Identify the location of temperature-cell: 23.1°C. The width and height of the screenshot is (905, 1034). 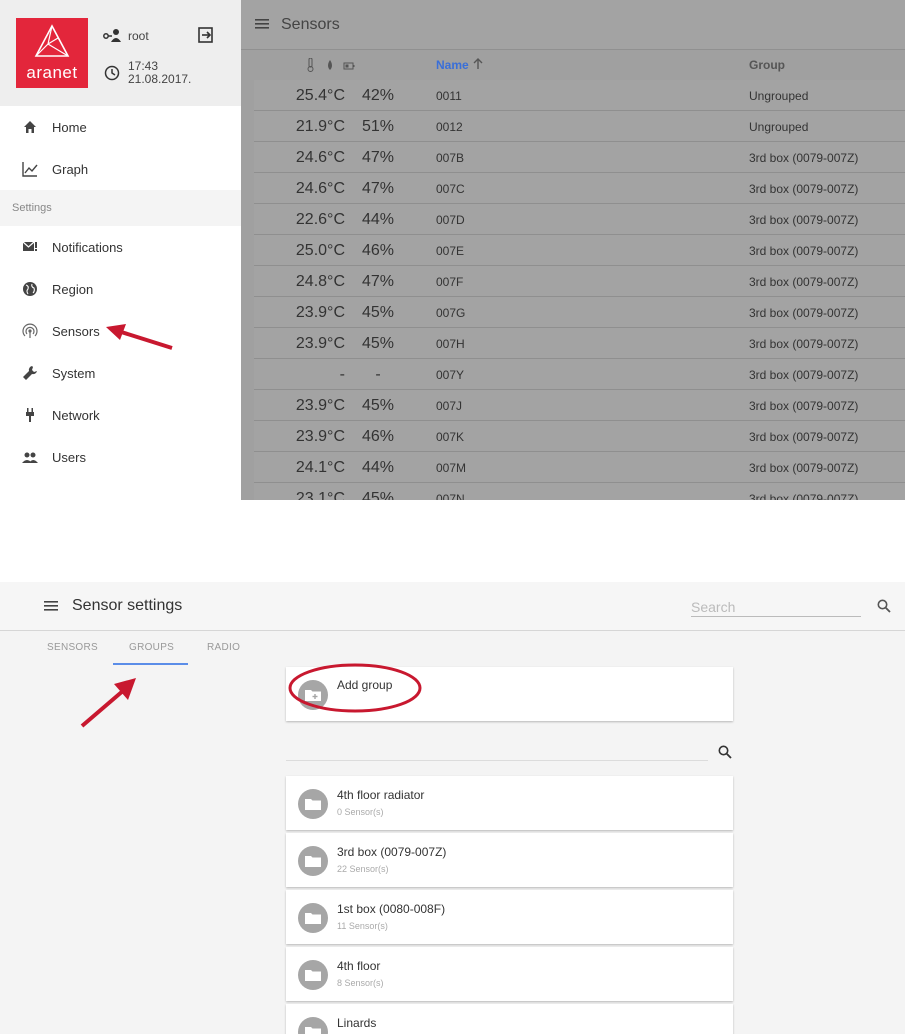
(320, 495).